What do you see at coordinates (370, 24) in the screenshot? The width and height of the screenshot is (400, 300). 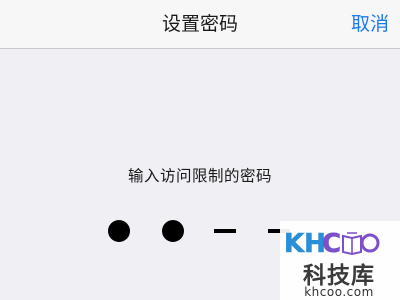 I see `cancel-button: 取消` at bounding box center [370, 24].